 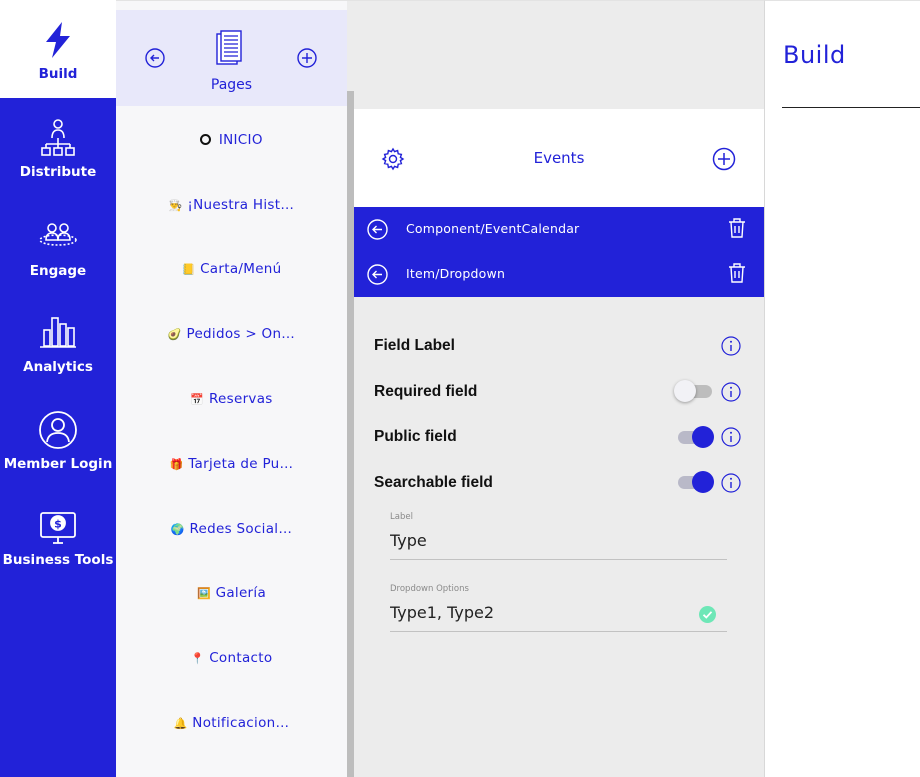 I want to click on avocado-emoji-icon: 🥑, so click(x=174, y=334).